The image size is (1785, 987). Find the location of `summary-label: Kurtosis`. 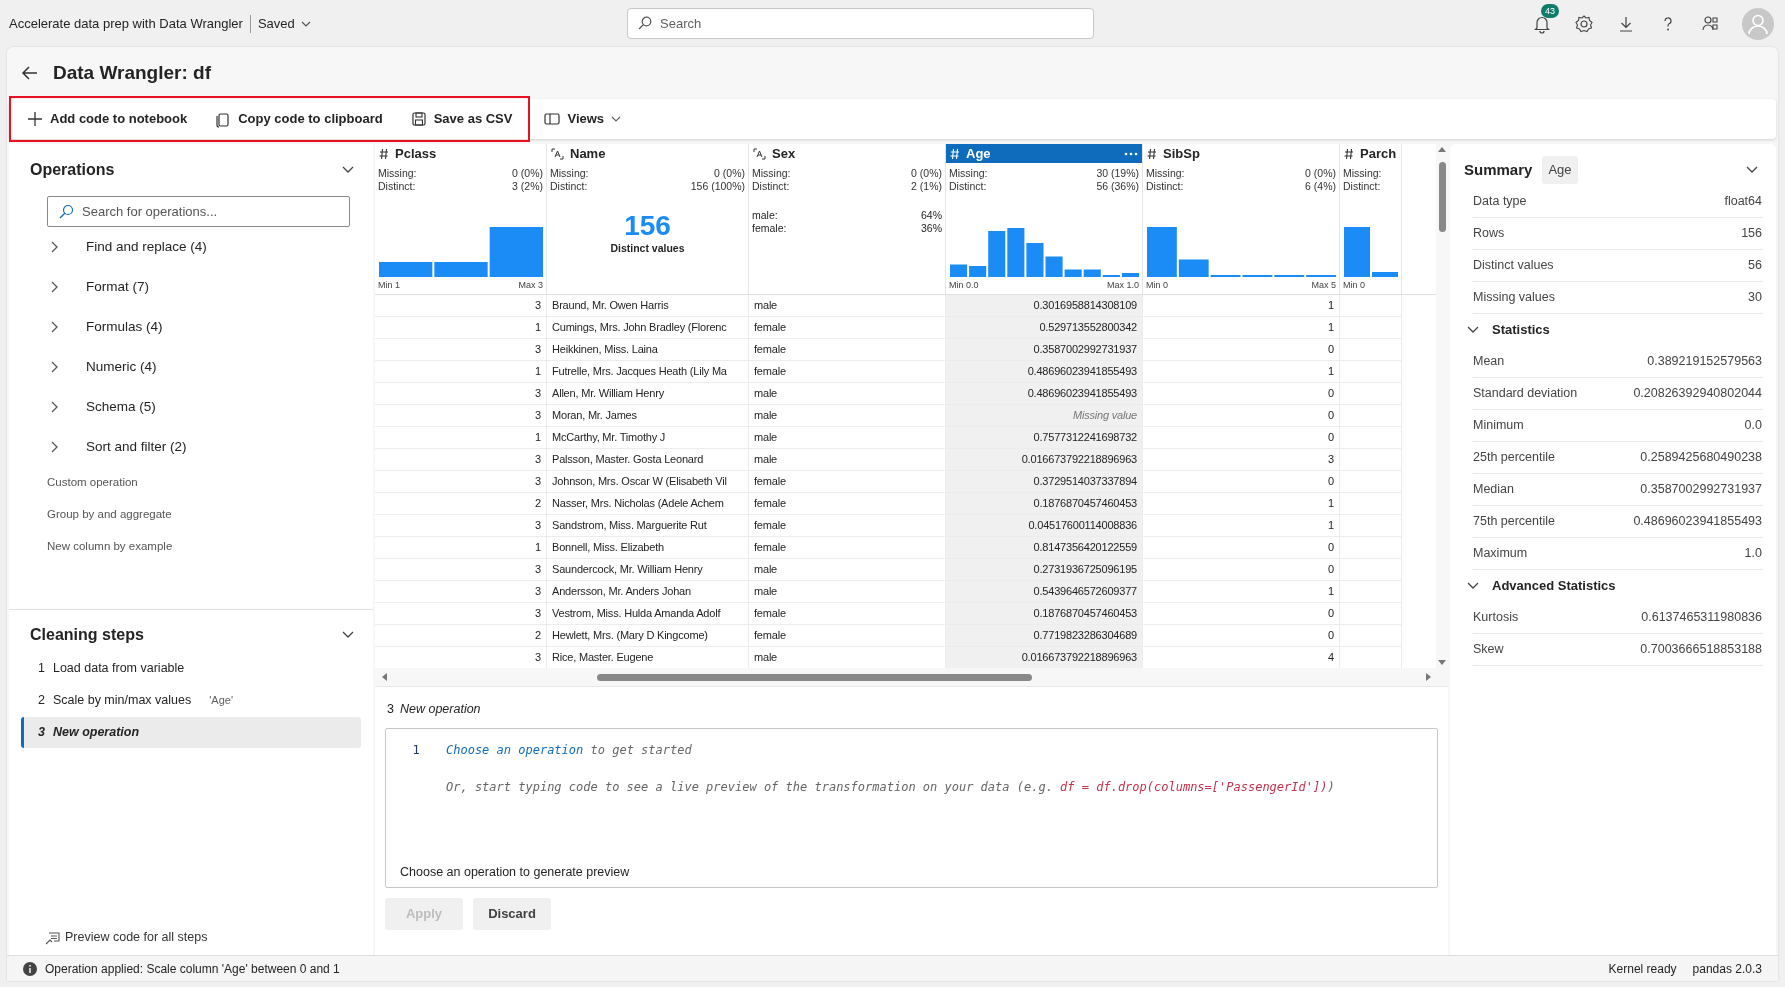

summary-label: Kurtosis is located at coordinates (1496, 618).